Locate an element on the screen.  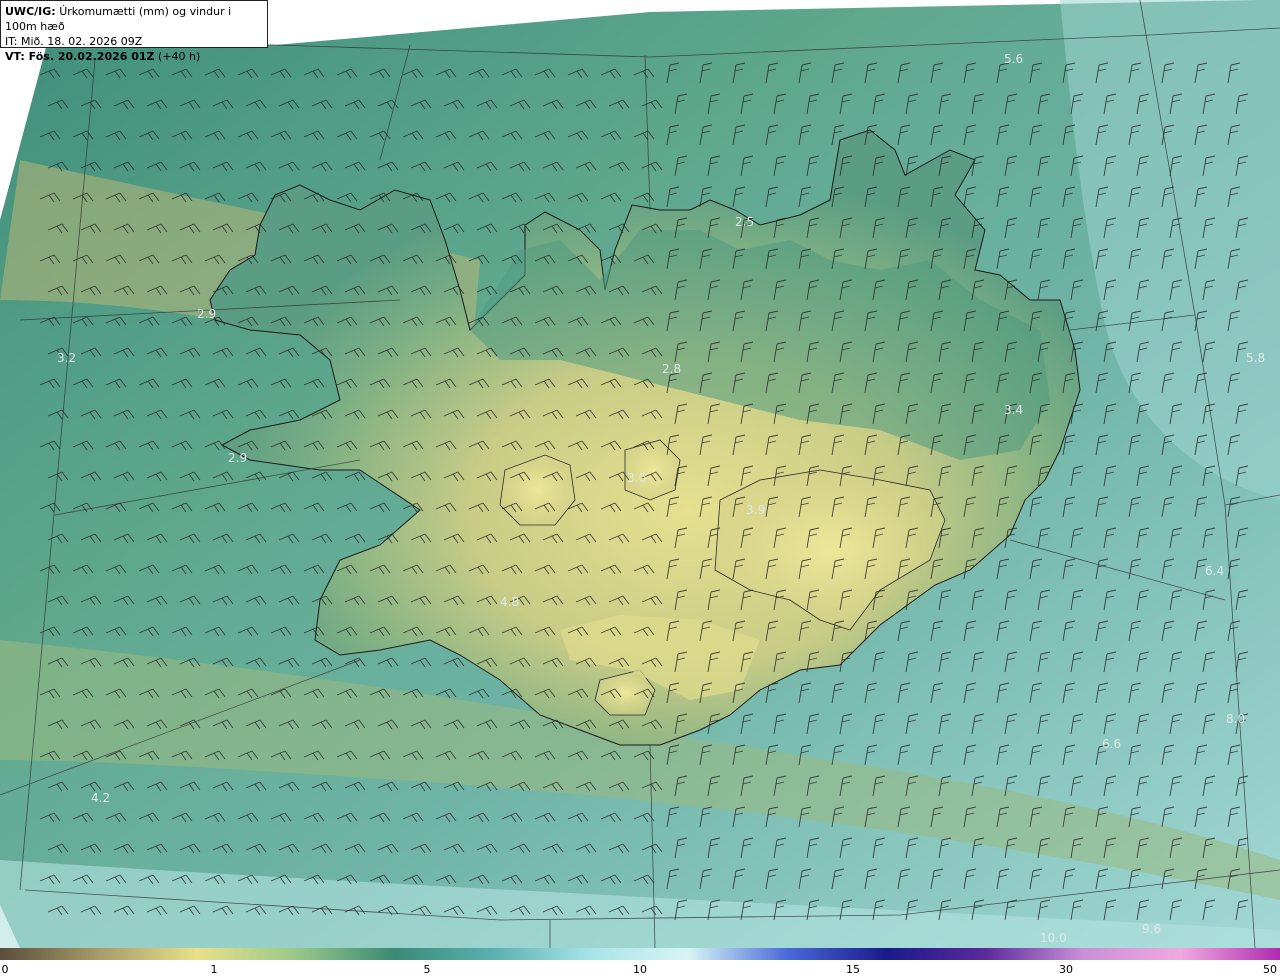
label-value: 3.4 is located at coordinates (1013, 410).